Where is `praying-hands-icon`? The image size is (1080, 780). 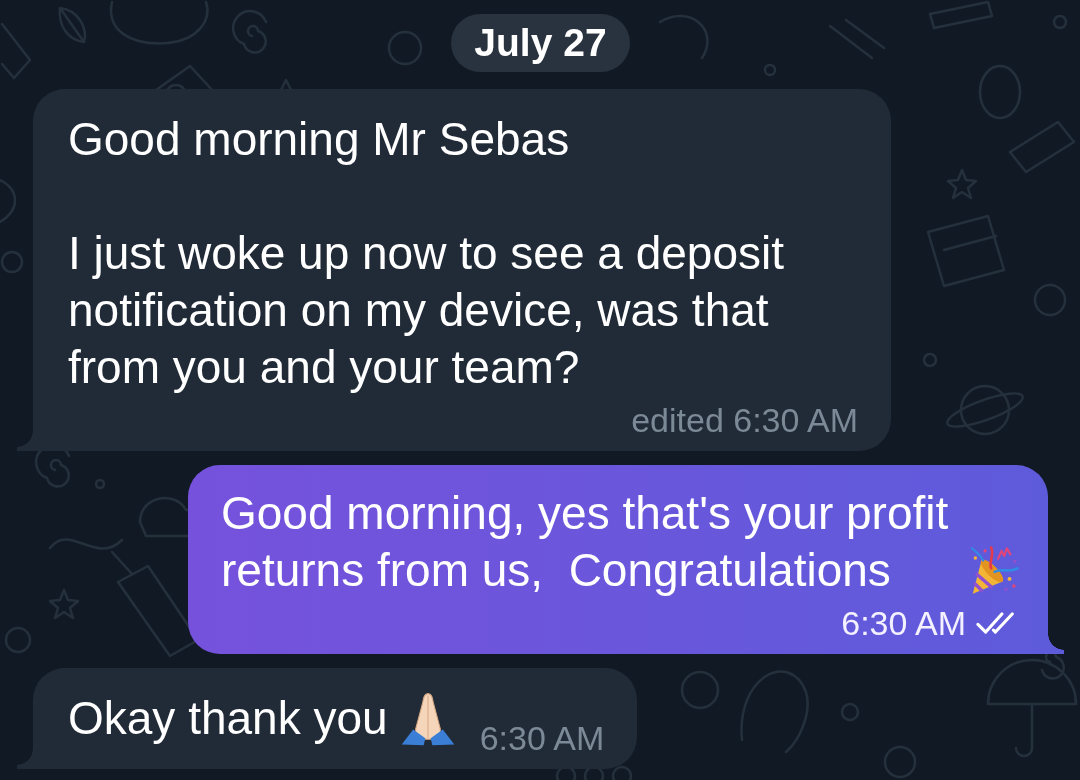 praying-hands-icon is located at coordinates (427, 719).